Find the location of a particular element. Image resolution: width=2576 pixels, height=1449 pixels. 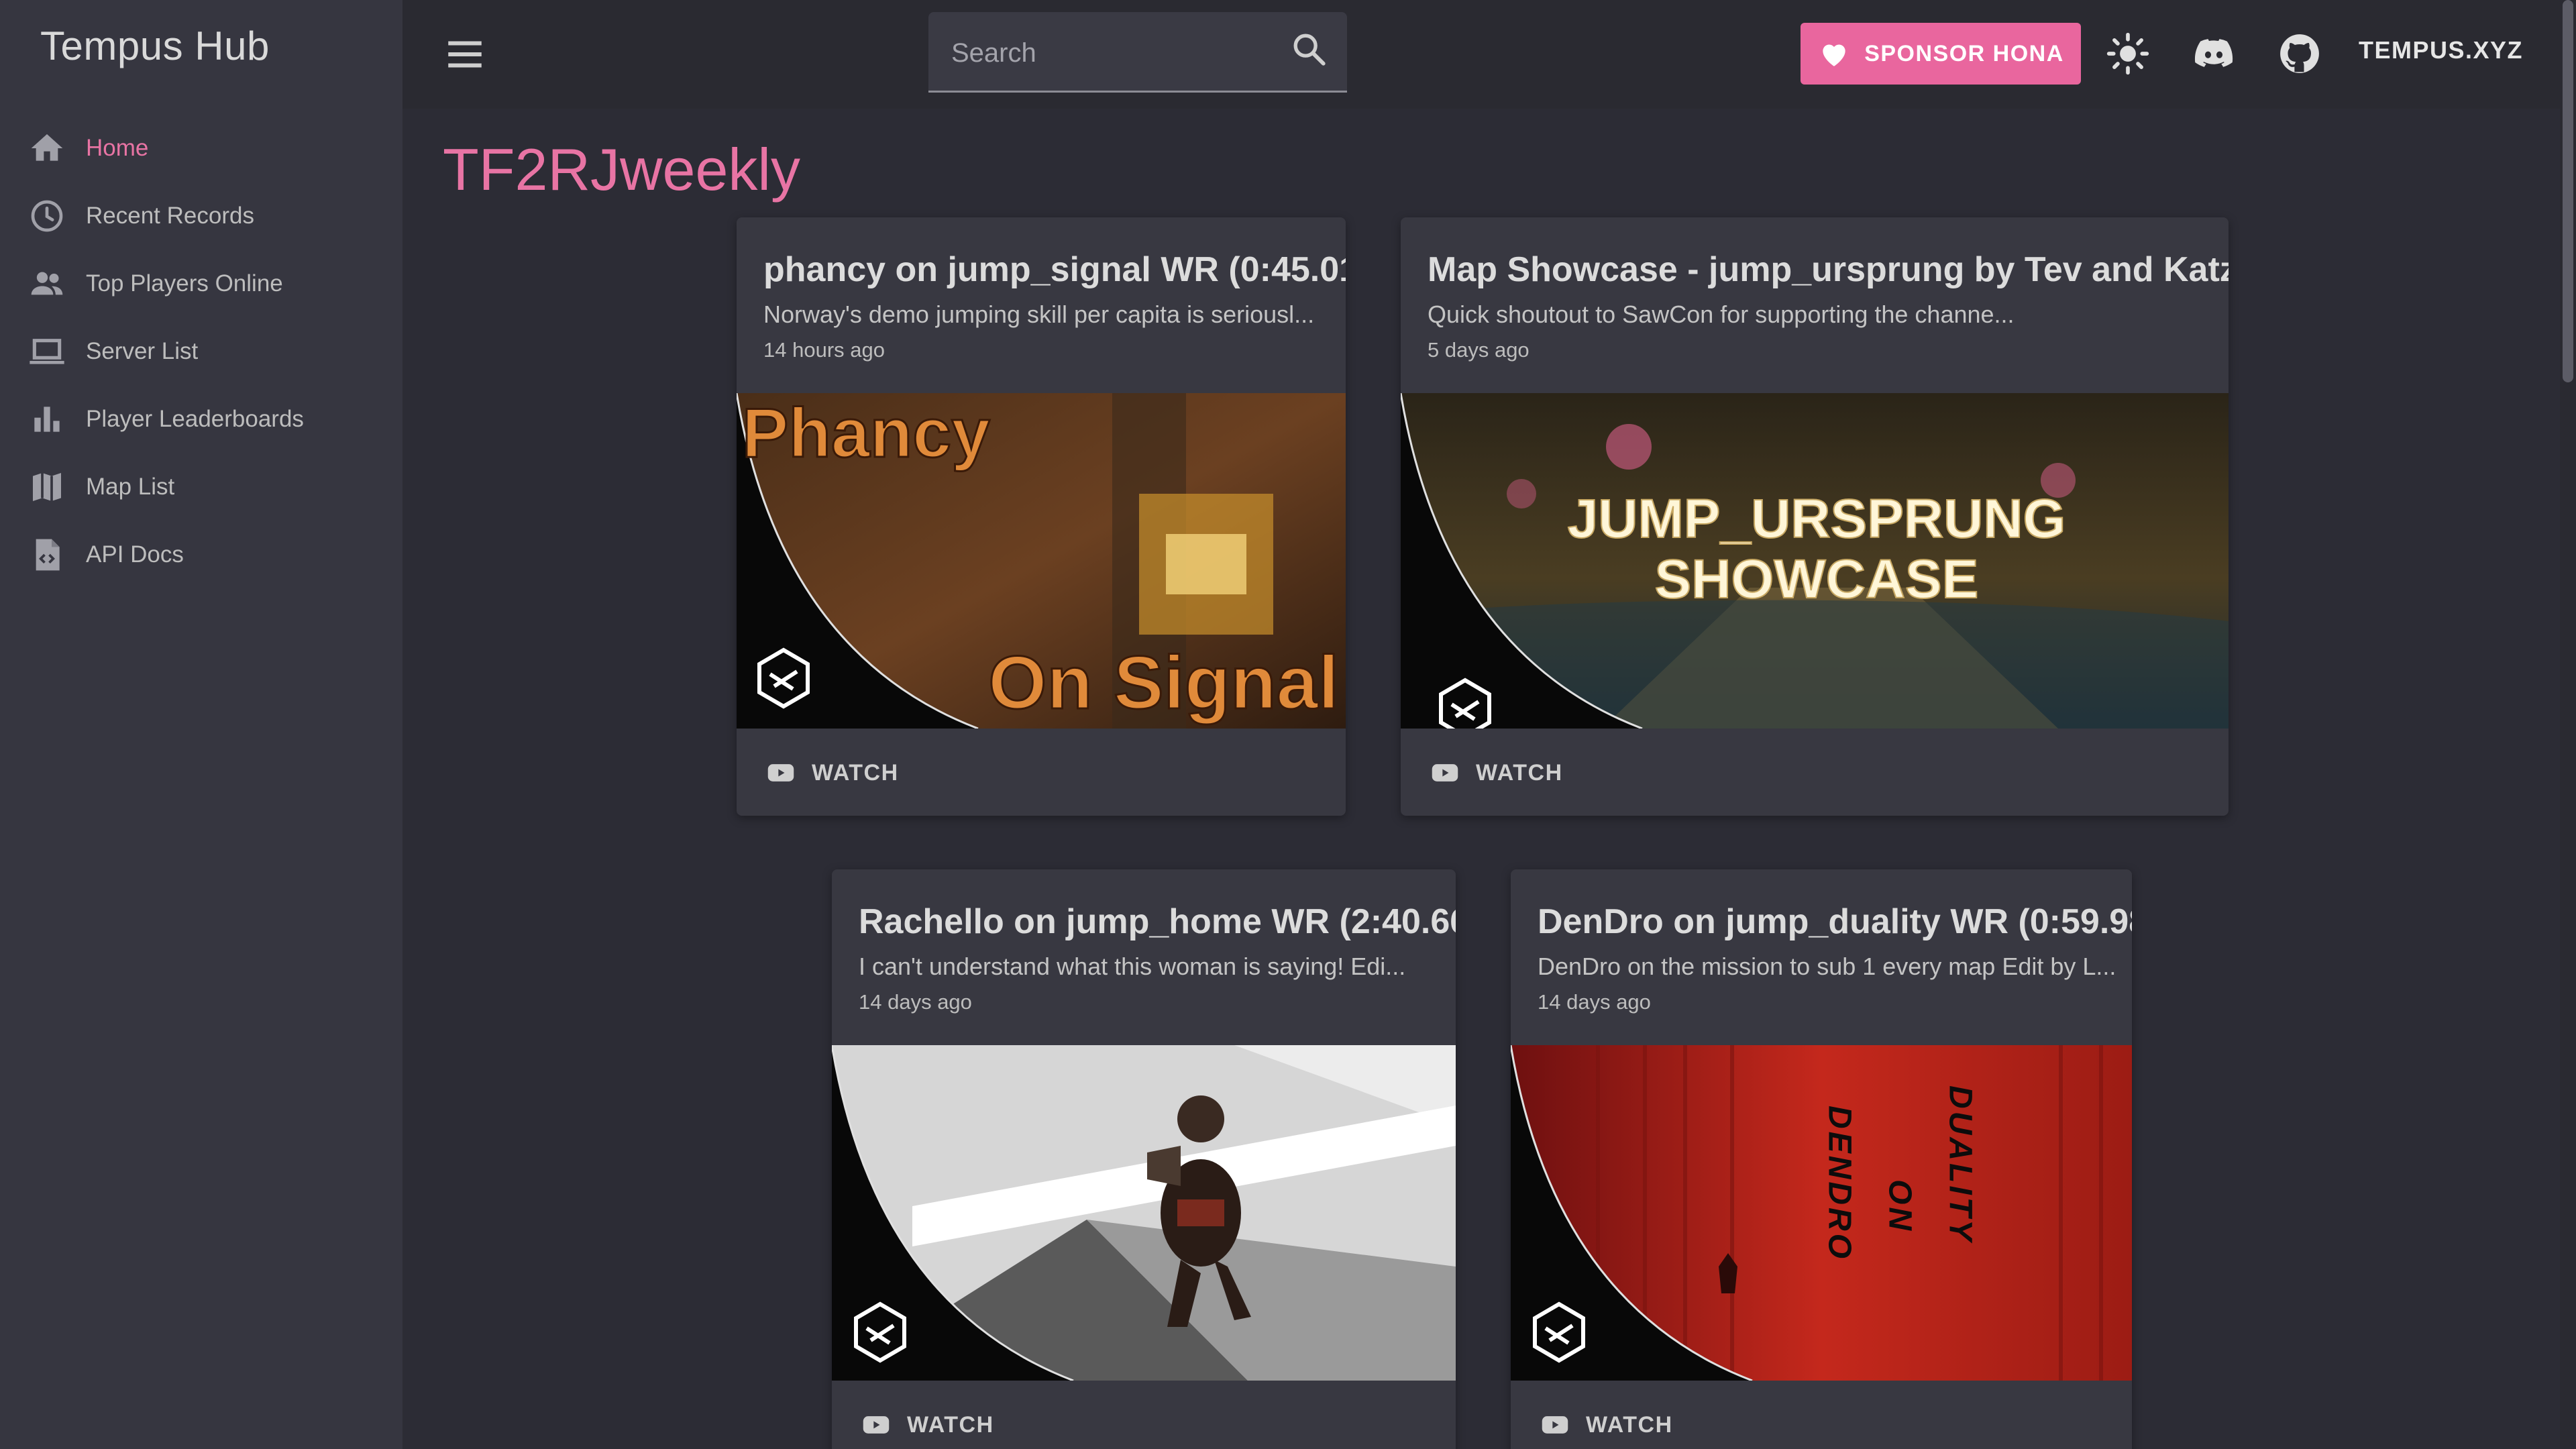

video-title: DenDro on jump_duality WR (0:59.98) is located at coordinates (1835, 921).